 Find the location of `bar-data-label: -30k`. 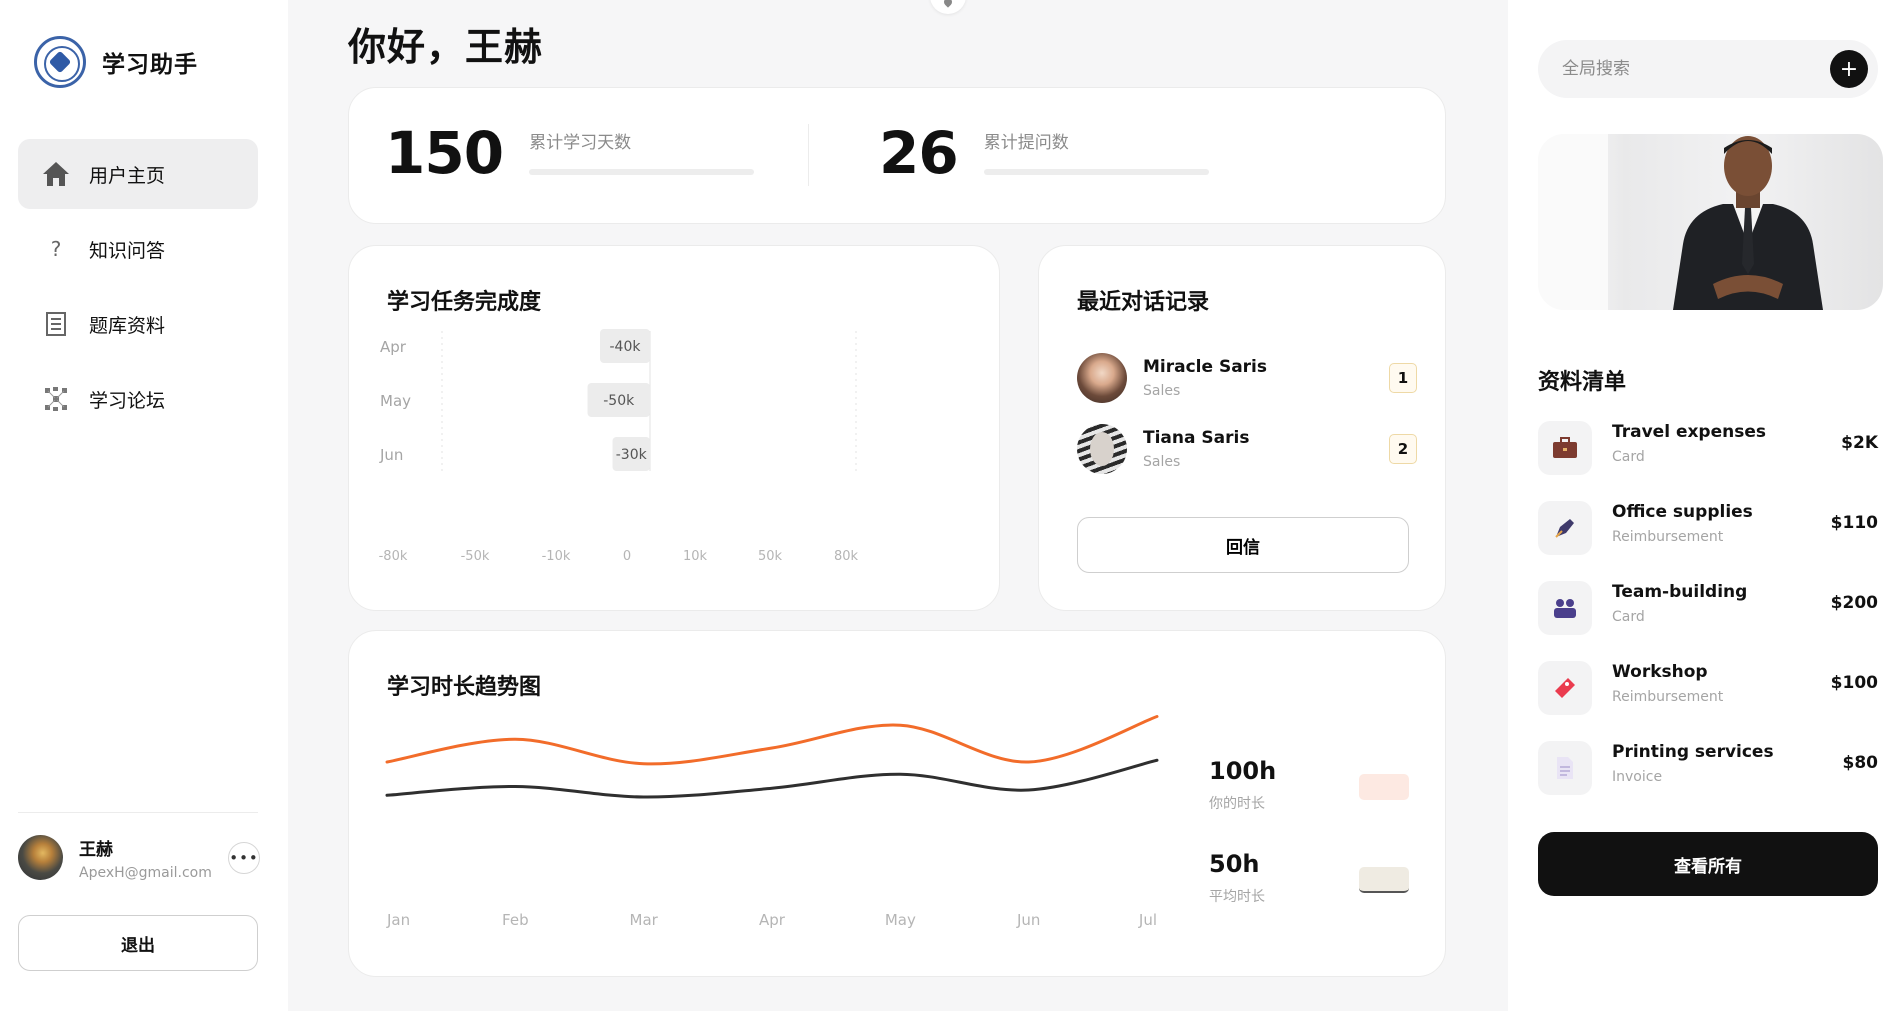

bar-data-label: -30k is located at coordinates (632, 455).